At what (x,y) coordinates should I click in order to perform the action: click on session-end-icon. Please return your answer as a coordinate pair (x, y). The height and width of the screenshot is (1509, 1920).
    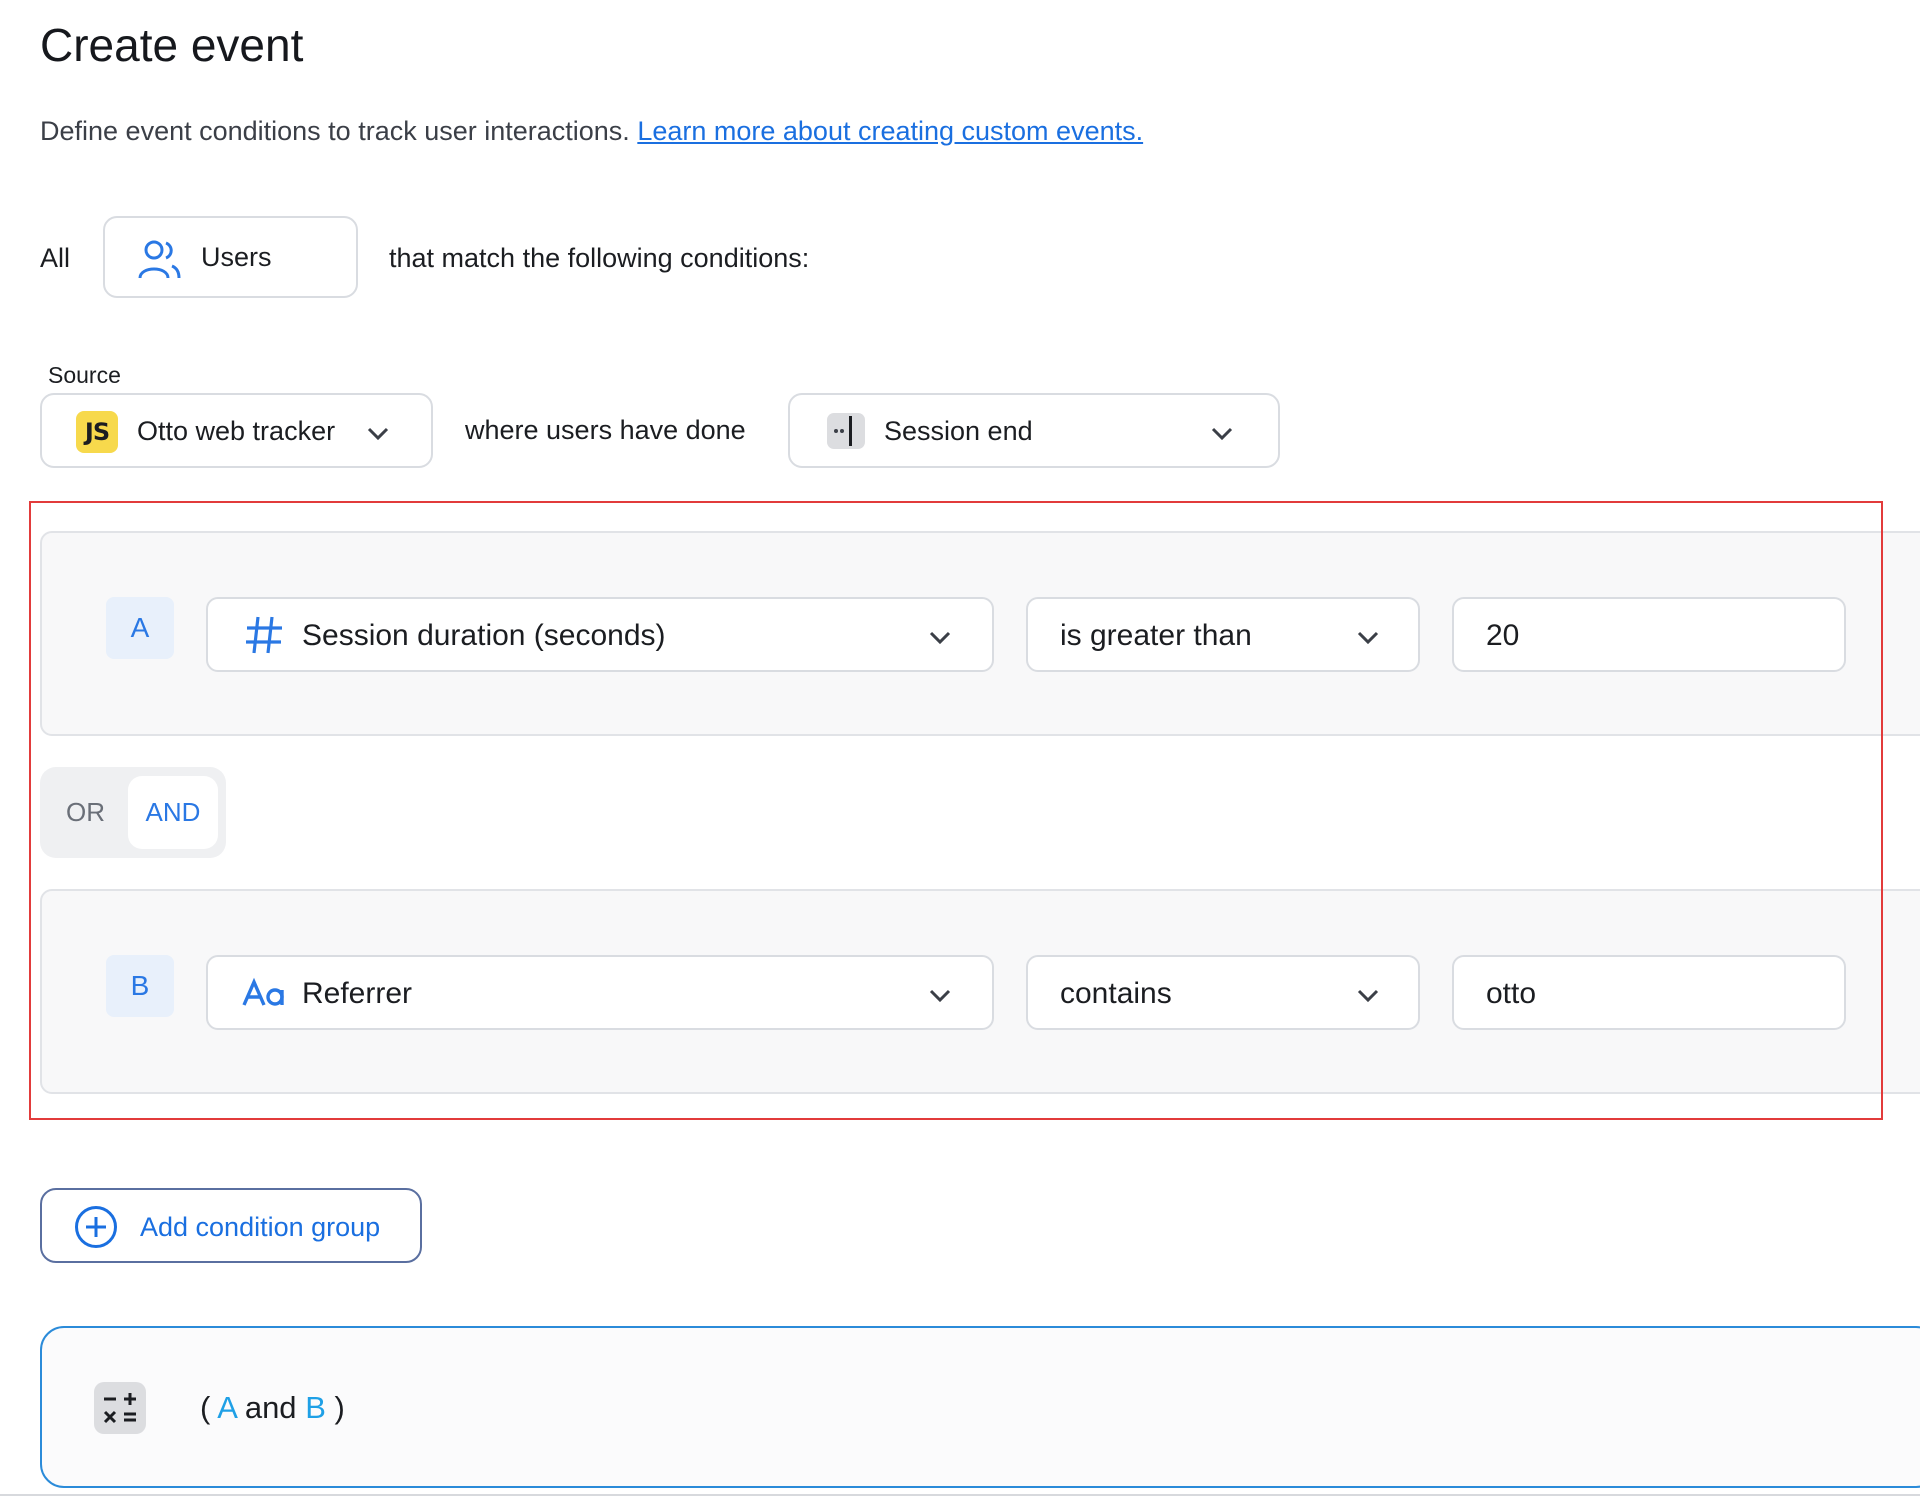
    Looking at the image, I should click on (846, 431).